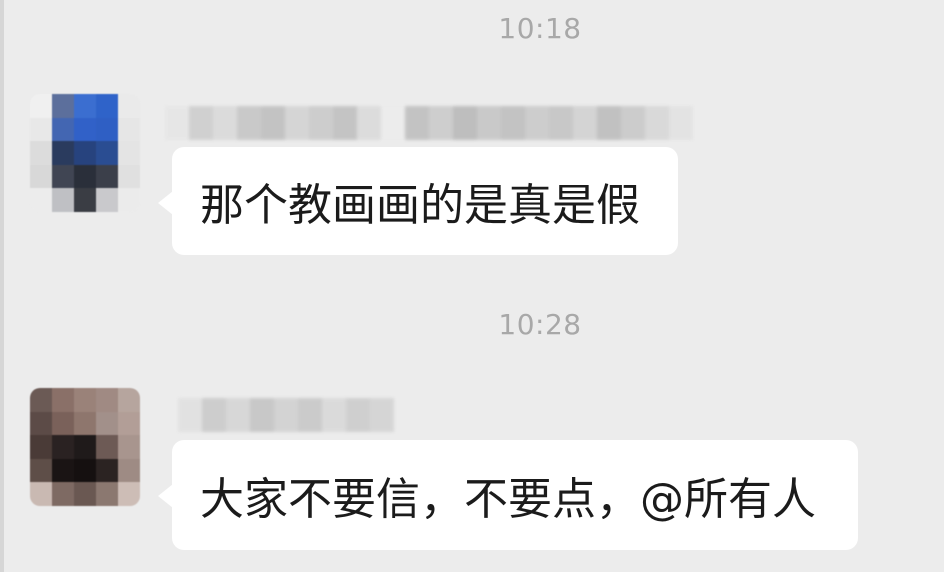  I want to click on message-text: 大家不要信，不要点，@所有人, so click(508, 499).